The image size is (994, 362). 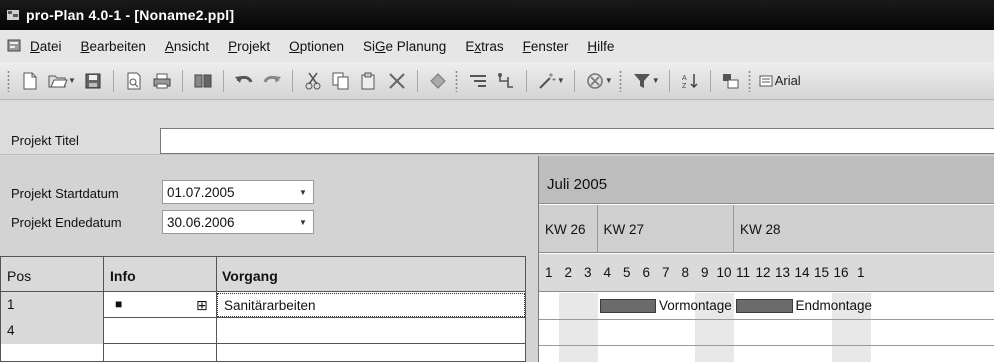 What do you see at coordinates (130, 15) in the screenshot?
I see `window-title: pro-Plan 4.0-1 - [Noname2.ppl]` at bounding box center [130, 15].